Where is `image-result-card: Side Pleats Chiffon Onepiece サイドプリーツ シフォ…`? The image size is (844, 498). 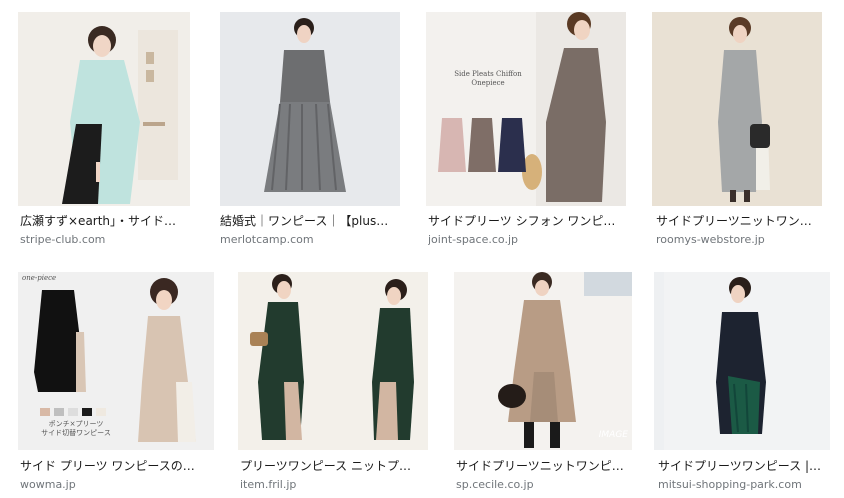
image-result-card: Side Pleats Chiffon Onepiece サイドプリーツ シフォ… is located at coordinates (529, 125).